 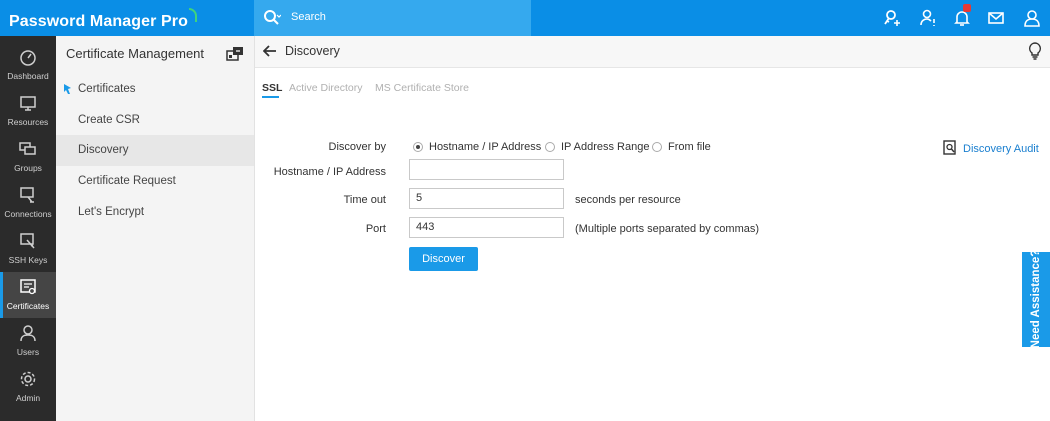 I want to click on groups-icon, so click(x=27, y=148).